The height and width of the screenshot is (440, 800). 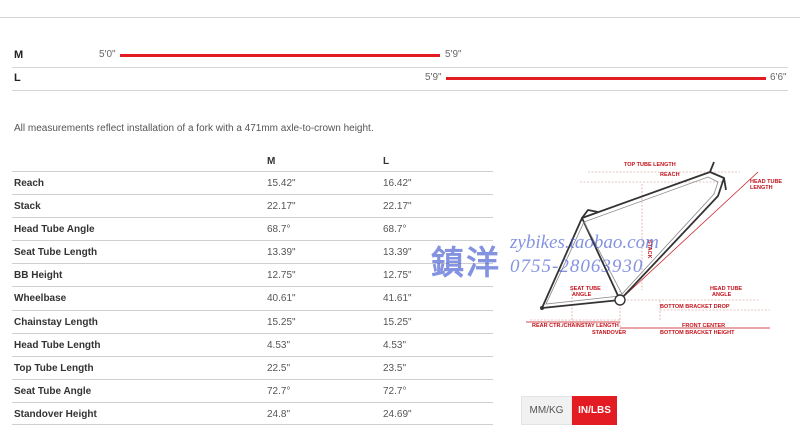 I want to click on table-row: Top Tube Length 22.5" 23.5", so click(x=252, y=367).